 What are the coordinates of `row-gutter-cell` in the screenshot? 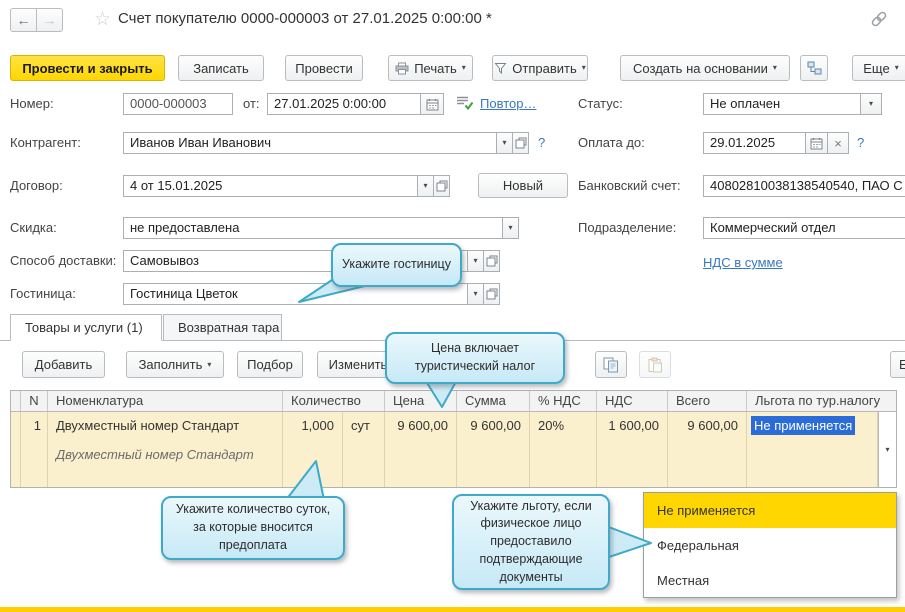 It's located at (16, 449).